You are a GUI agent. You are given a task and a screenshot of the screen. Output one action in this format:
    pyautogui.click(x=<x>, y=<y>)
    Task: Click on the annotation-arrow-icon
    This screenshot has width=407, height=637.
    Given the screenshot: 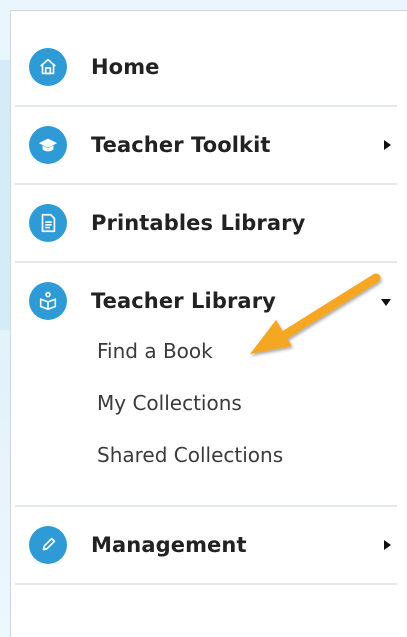 What is the action you would take?
    pyautogui.click(x=315, y=313)
    